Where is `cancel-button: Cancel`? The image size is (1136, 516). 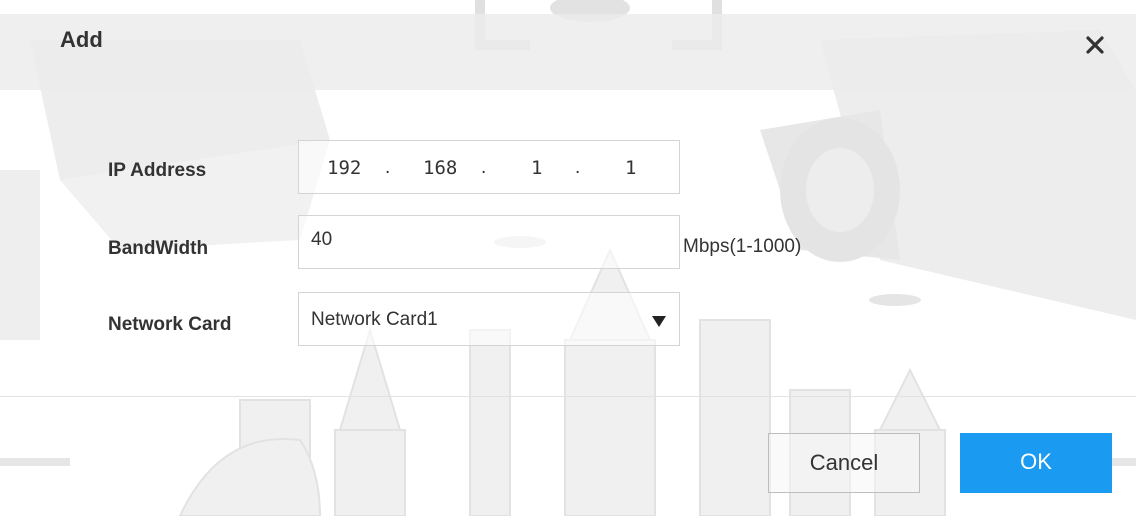 cancel-button: Cancel is located at coordinates (844, 463).